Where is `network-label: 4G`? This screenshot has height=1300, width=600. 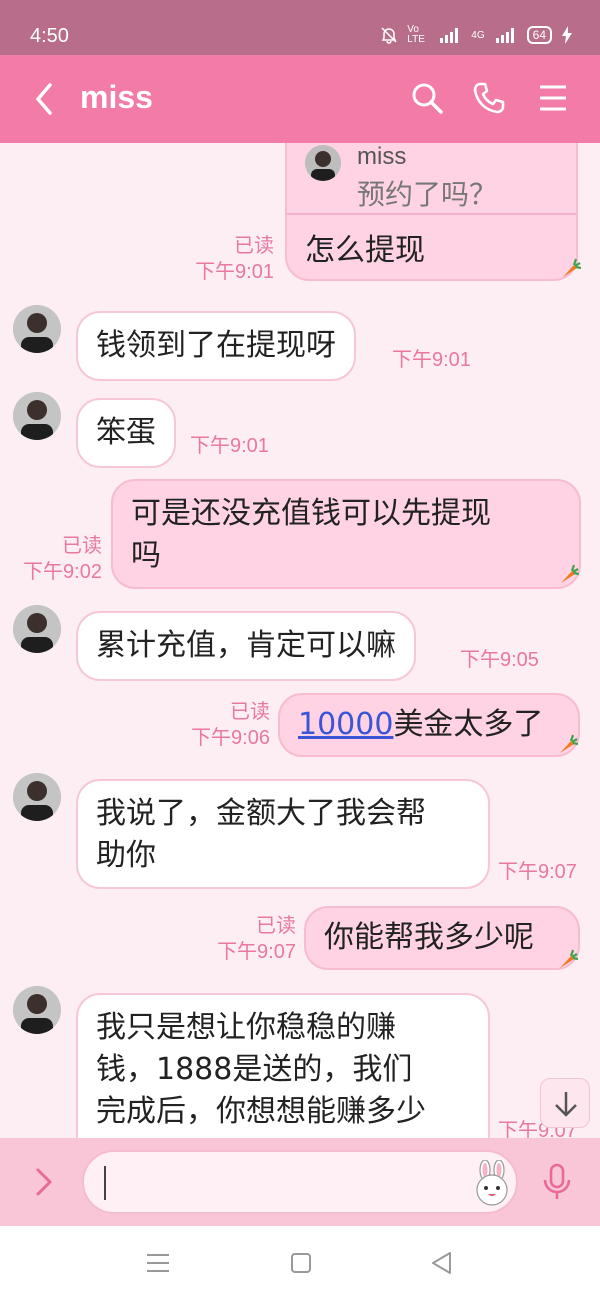 network-label: 4G is located at coordinates (478, 35).